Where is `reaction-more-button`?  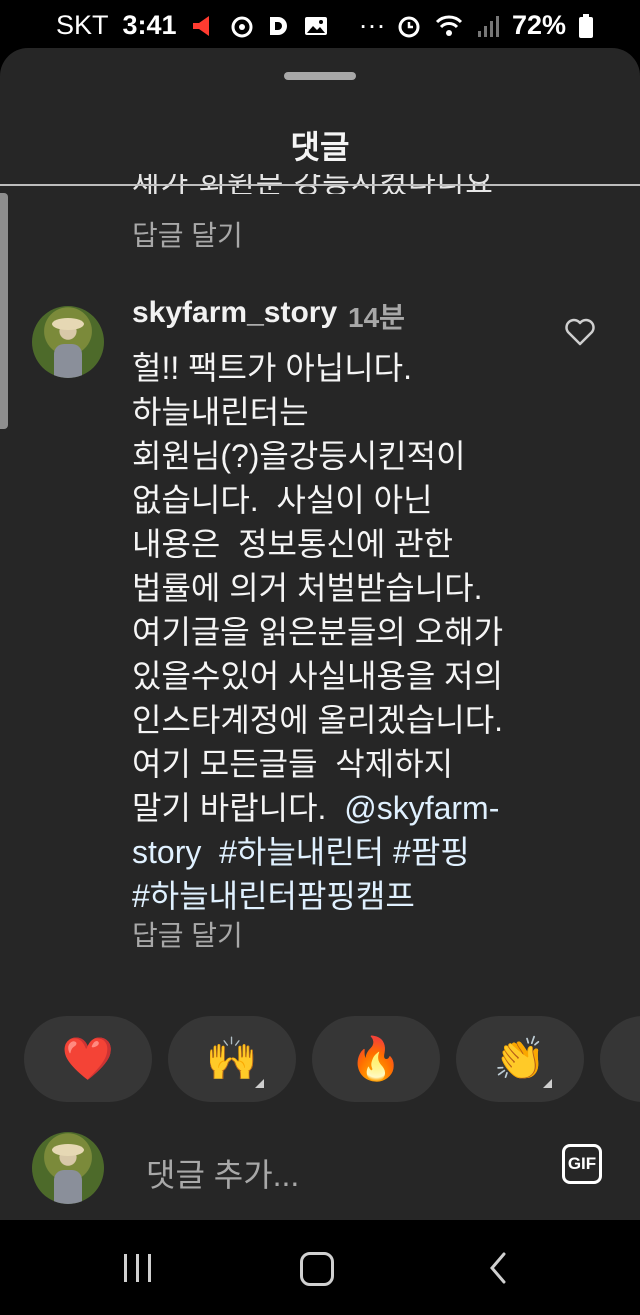
reaction-more-button is located at coordinates (620, 1059).